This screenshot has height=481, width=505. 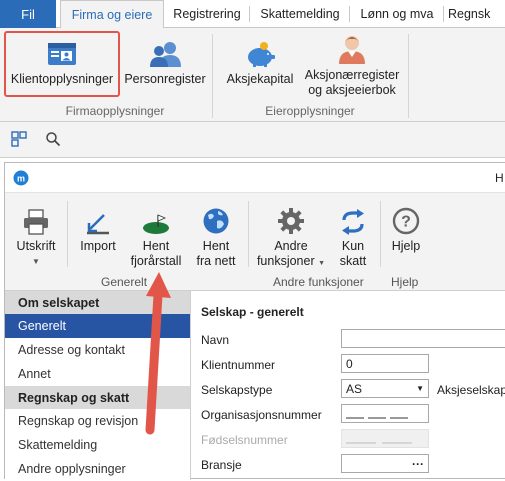 I want to click on fra-nett-label: fra nett, so click(x=216, y=261).